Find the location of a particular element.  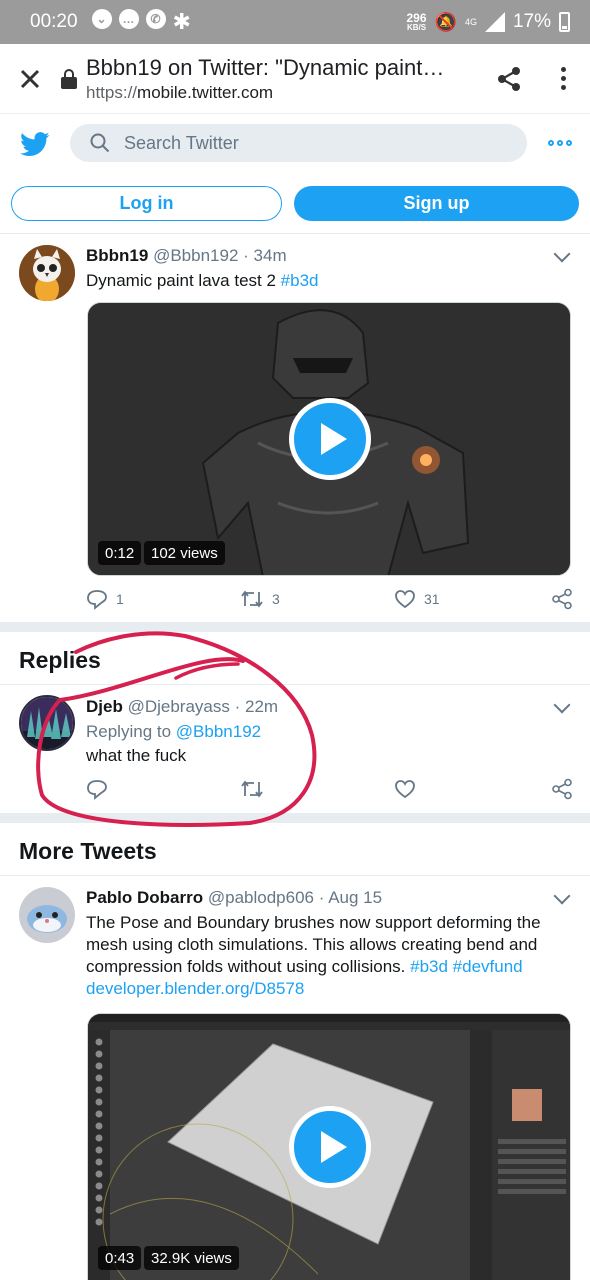

search-input: Search Twitter is located at coordinates (298, 143).